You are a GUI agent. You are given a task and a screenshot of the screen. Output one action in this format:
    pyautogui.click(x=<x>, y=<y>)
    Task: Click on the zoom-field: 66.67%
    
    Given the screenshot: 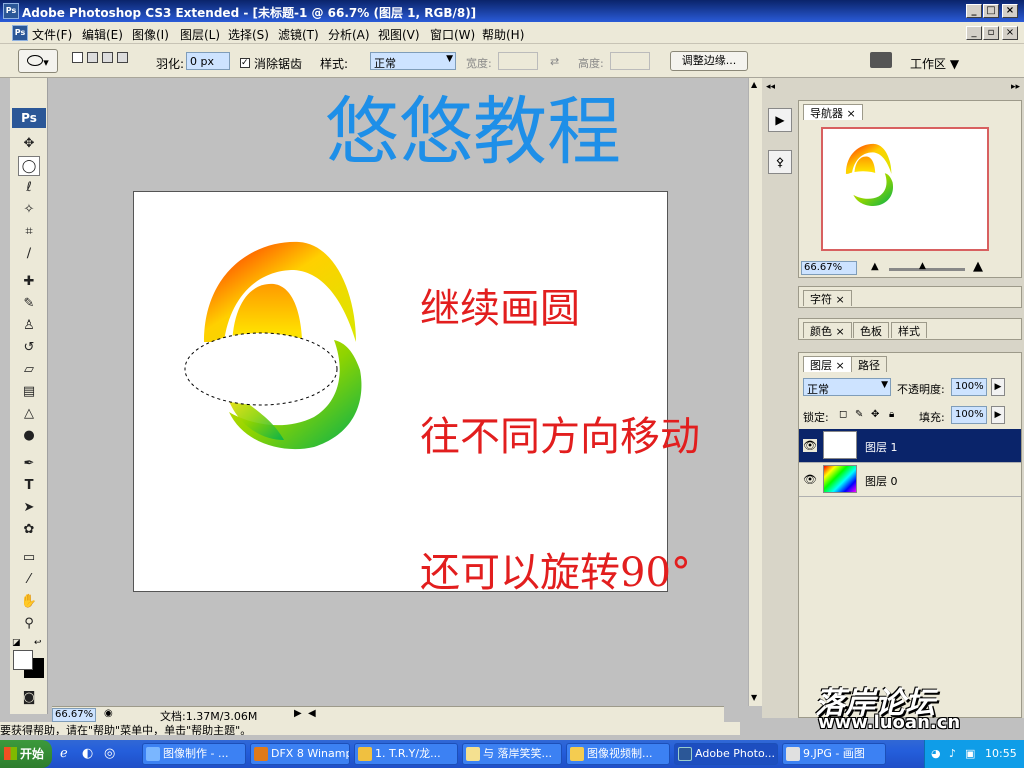 What is the action you would take?
    pyautogui.click(x=74, y=715)
    